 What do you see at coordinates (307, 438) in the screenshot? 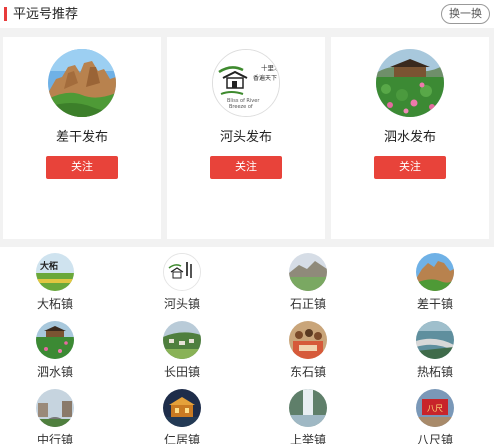
I see `town-name: 上举镇` at bounding box center [307, 438].